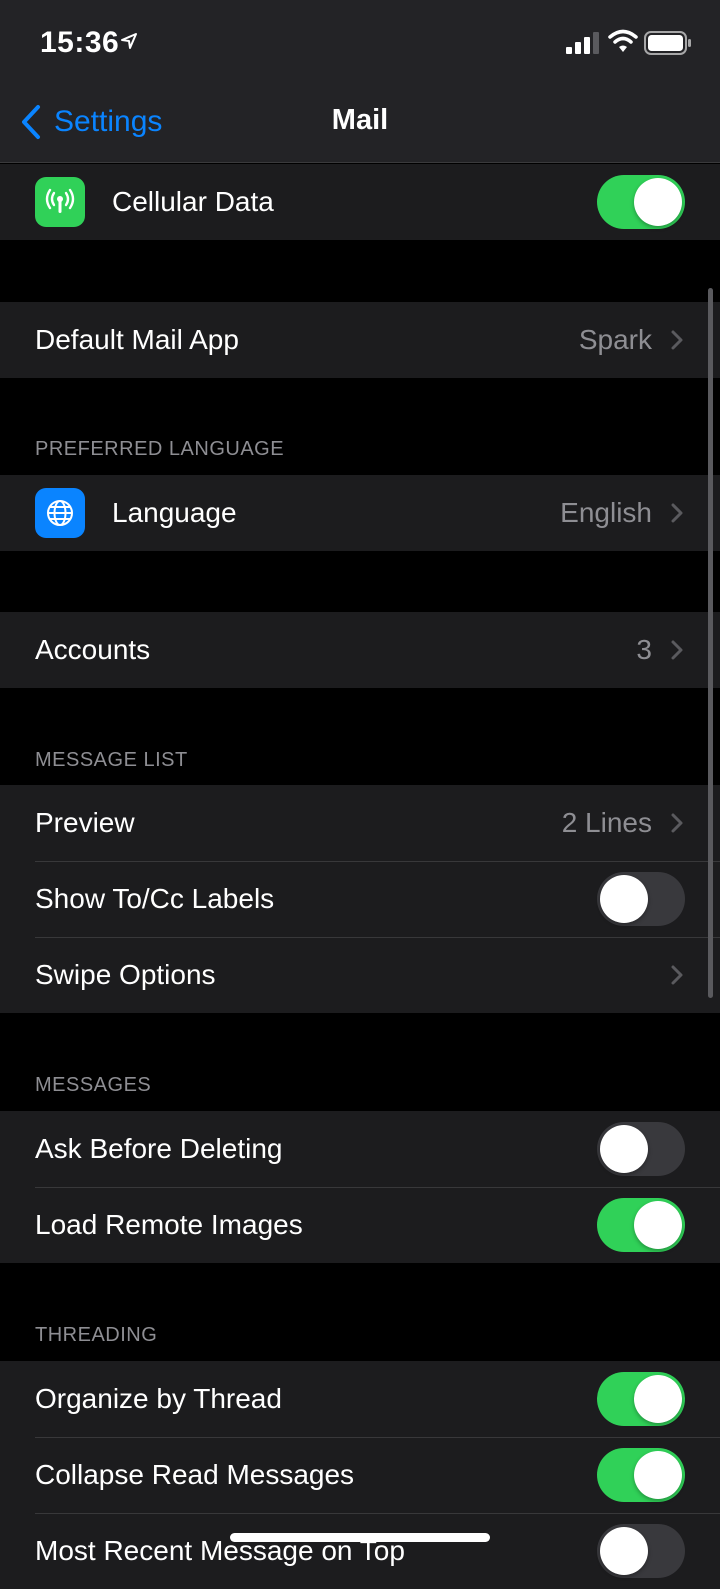 This screenshot has height=1589, width=720. What do you see at coordinates (644, 649) in the screenshot?
I see `accounts-count: 3` at bounding box center [644, 649].